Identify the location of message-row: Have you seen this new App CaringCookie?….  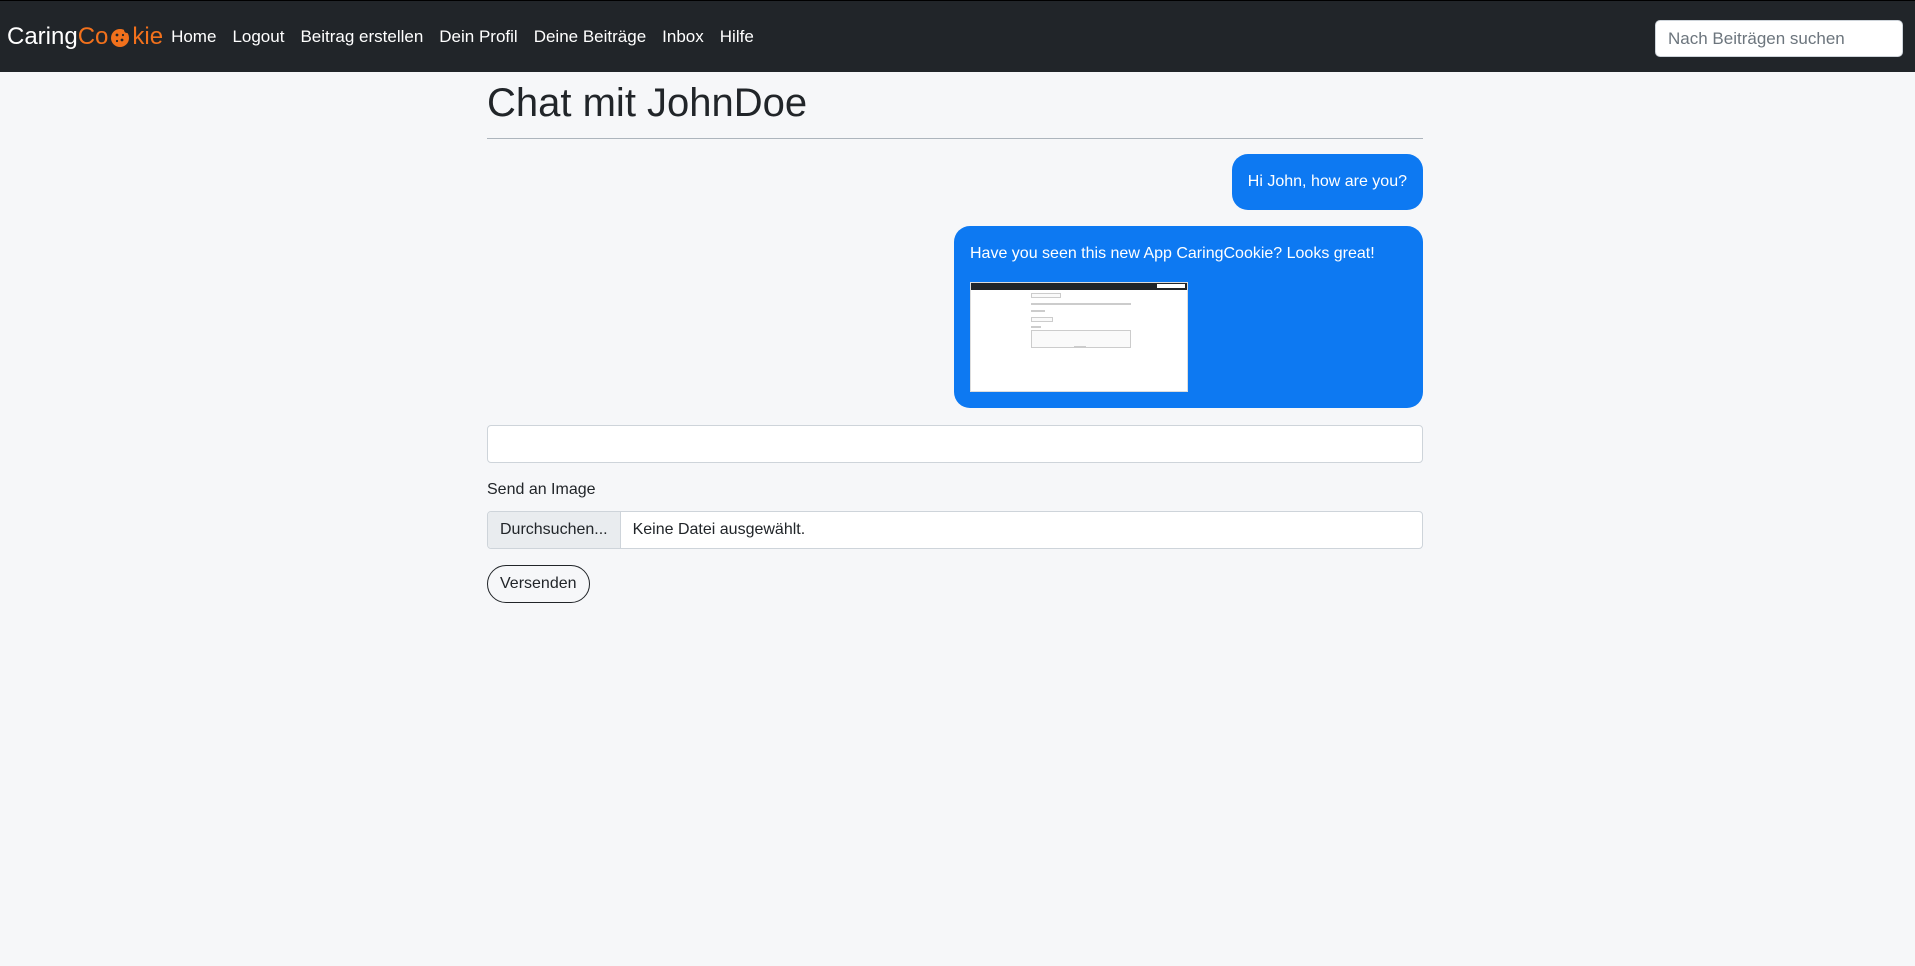
(955, 309).